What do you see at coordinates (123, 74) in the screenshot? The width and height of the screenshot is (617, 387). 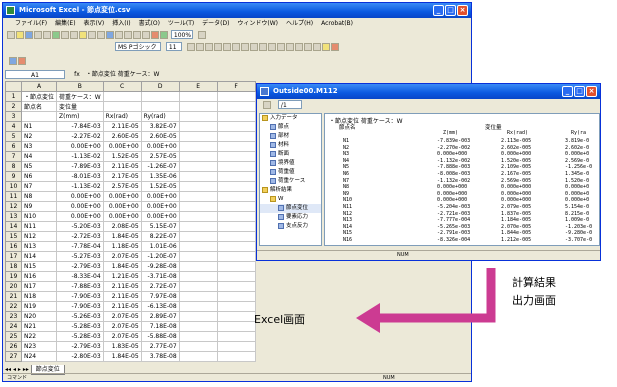 I see `formula-content: ・節点変位 荷重ケース：W` at bounding box center [123, 74].